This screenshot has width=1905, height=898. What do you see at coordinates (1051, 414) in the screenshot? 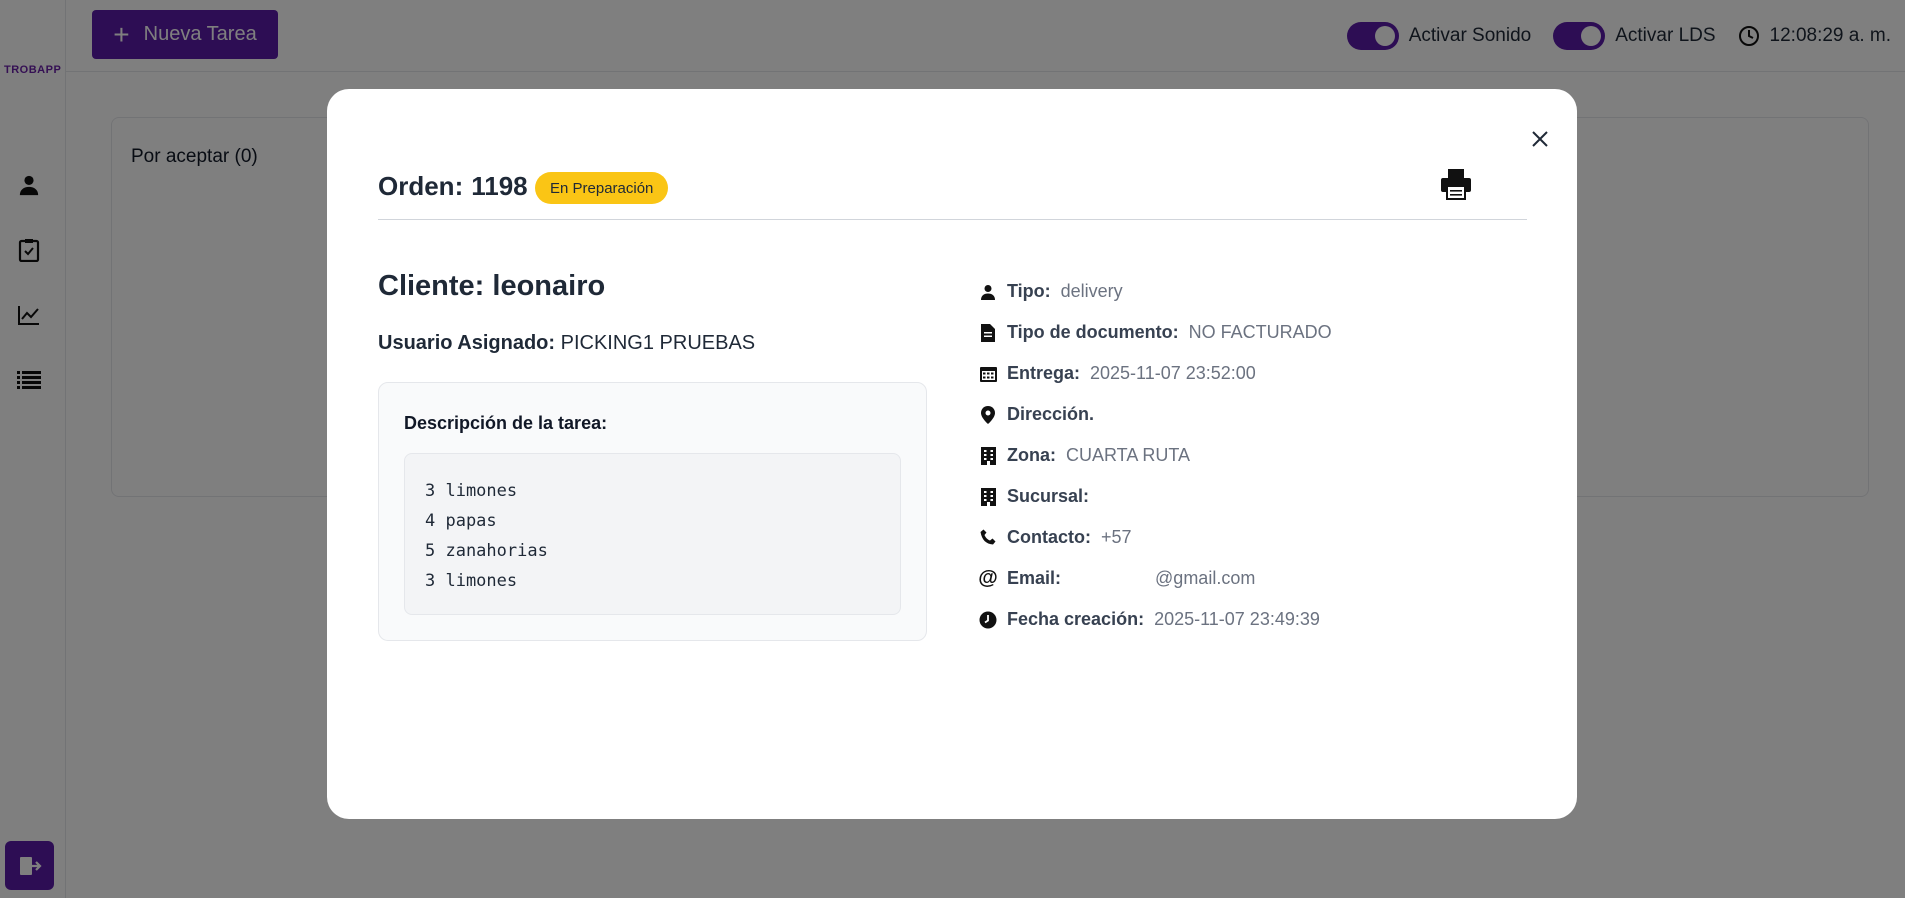
I see `detail-label: Dirección.` at bounding box center [1051, 414].